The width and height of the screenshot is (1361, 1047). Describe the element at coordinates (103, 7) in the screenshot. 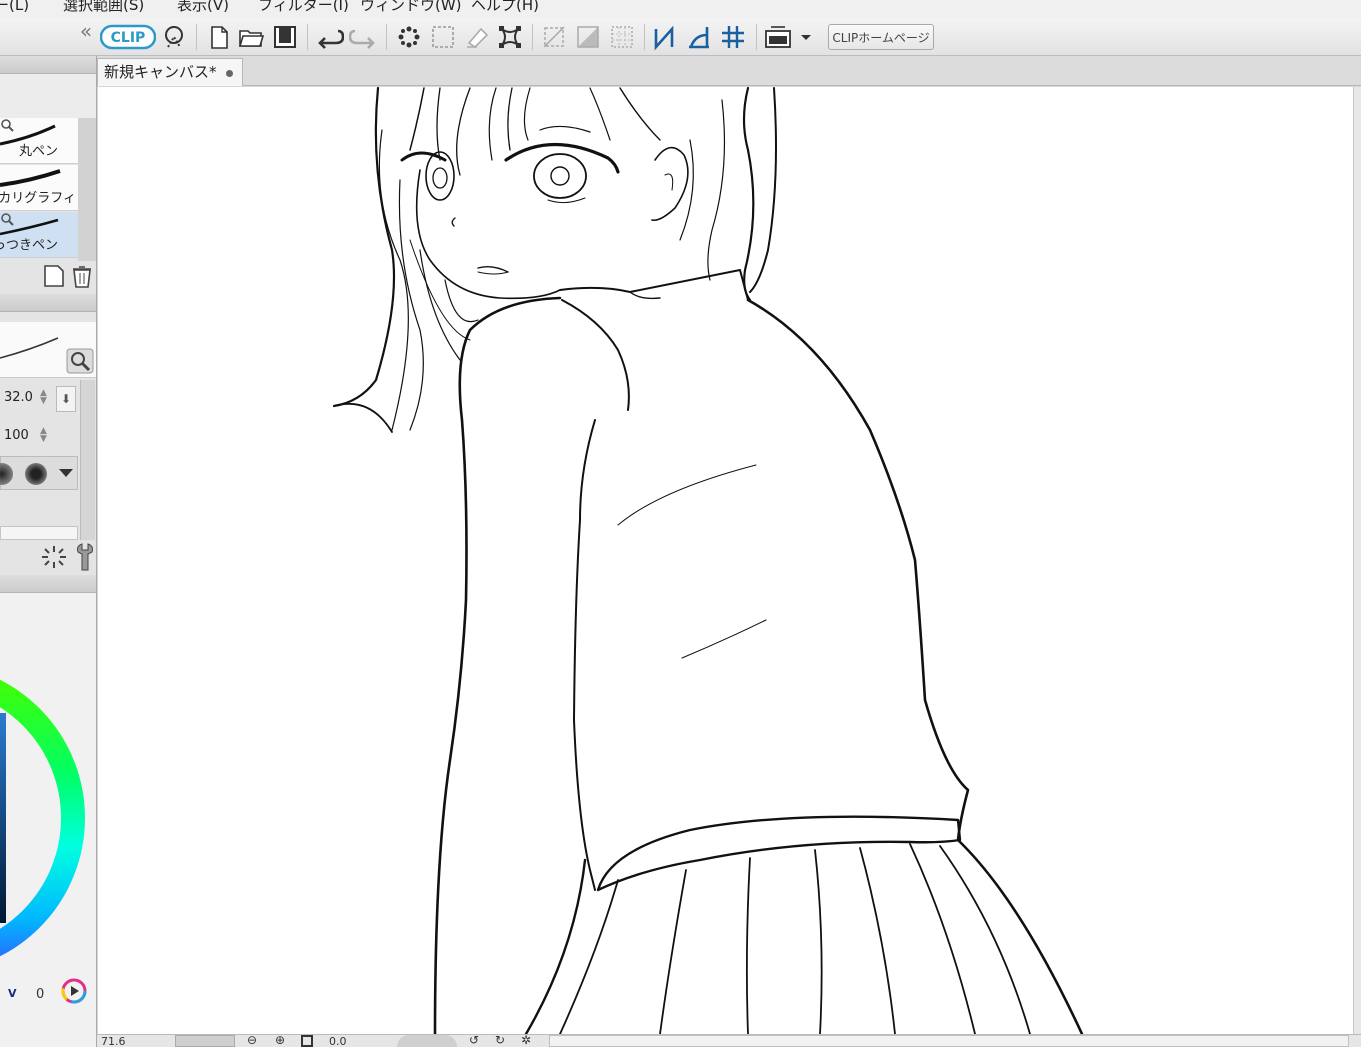

I see `menu-selection: 選択範囲(S)` at that location.